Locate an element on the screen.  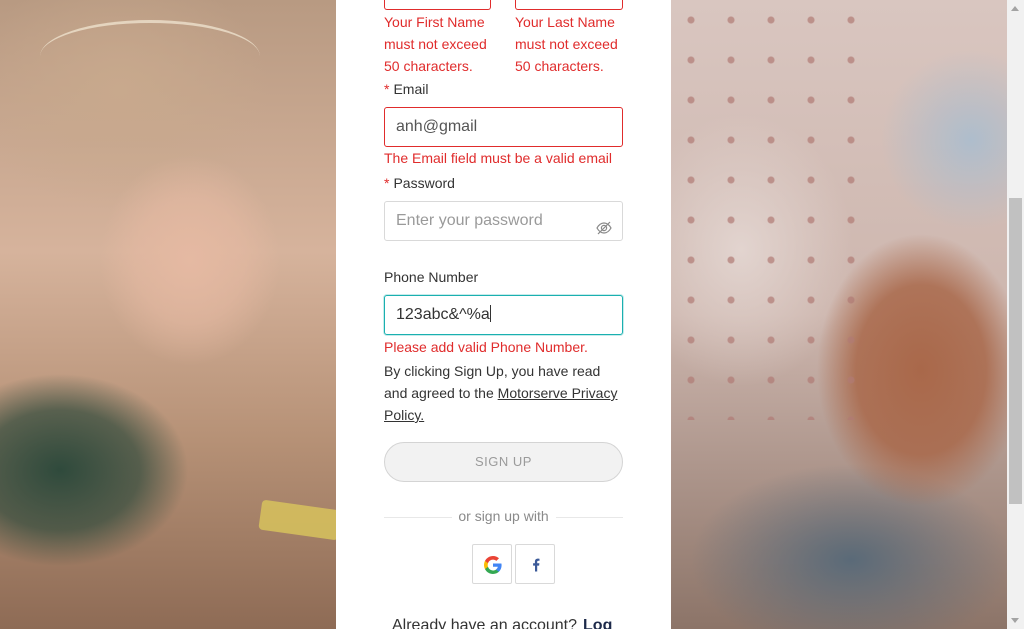
email-error: The Email field must be a valid email is located at coordinates (498, 158).